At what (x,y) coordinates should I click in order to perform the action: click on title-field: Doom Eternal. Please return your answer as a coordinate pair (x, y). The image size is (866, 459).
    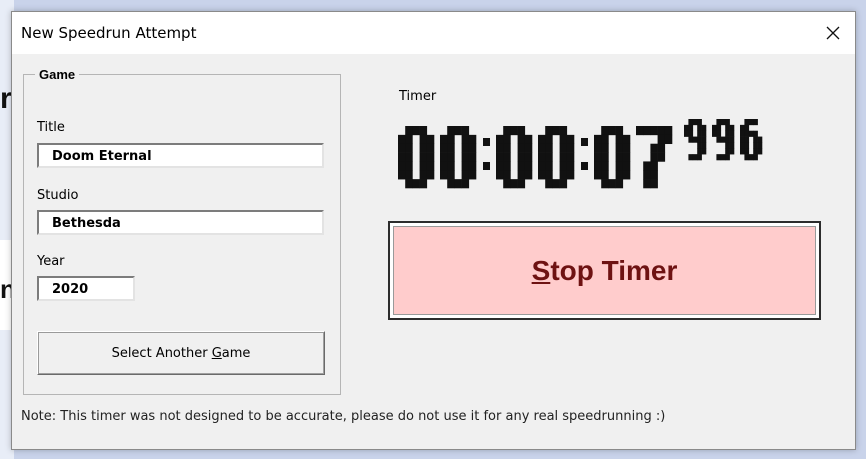
    Looking at the image, I should click on (180, 155).